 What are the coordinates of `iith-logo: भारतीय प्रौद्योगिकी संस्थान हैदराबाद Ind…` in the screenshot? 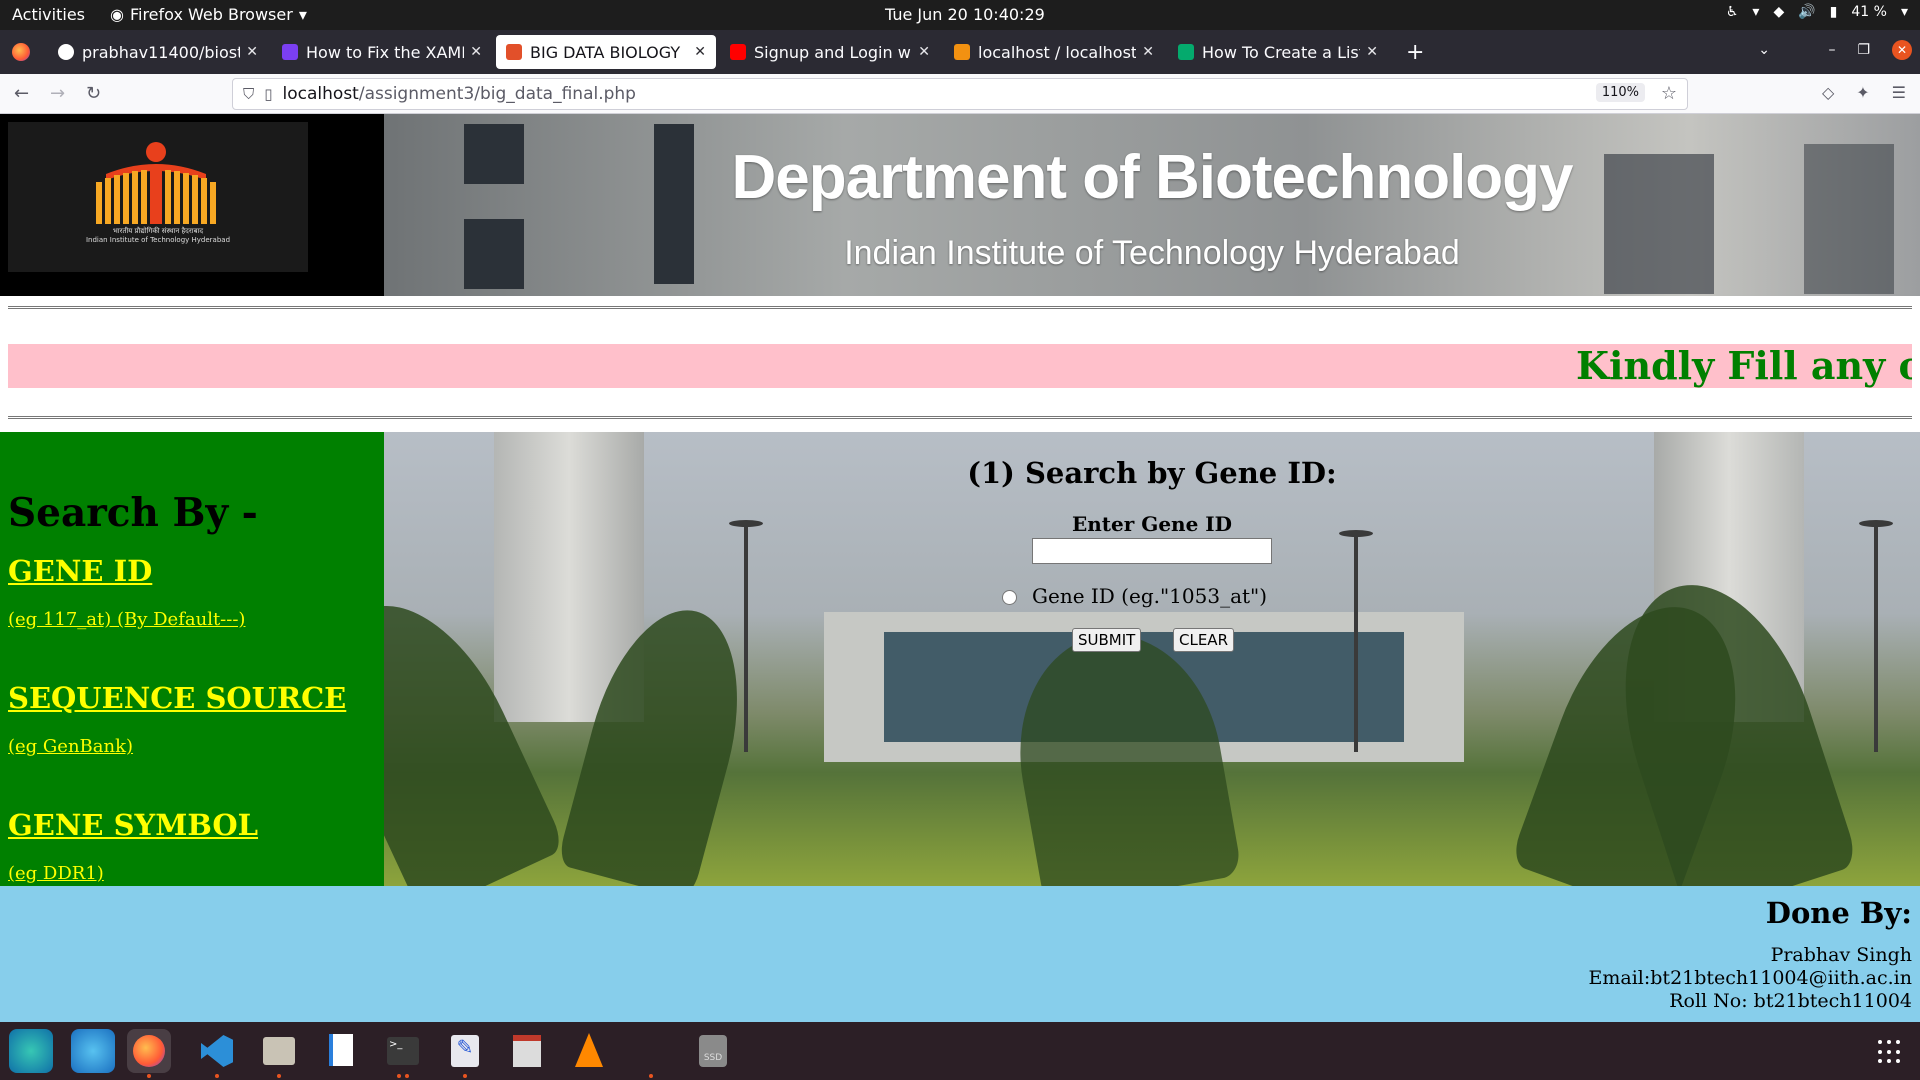 It's located at (158, 197).